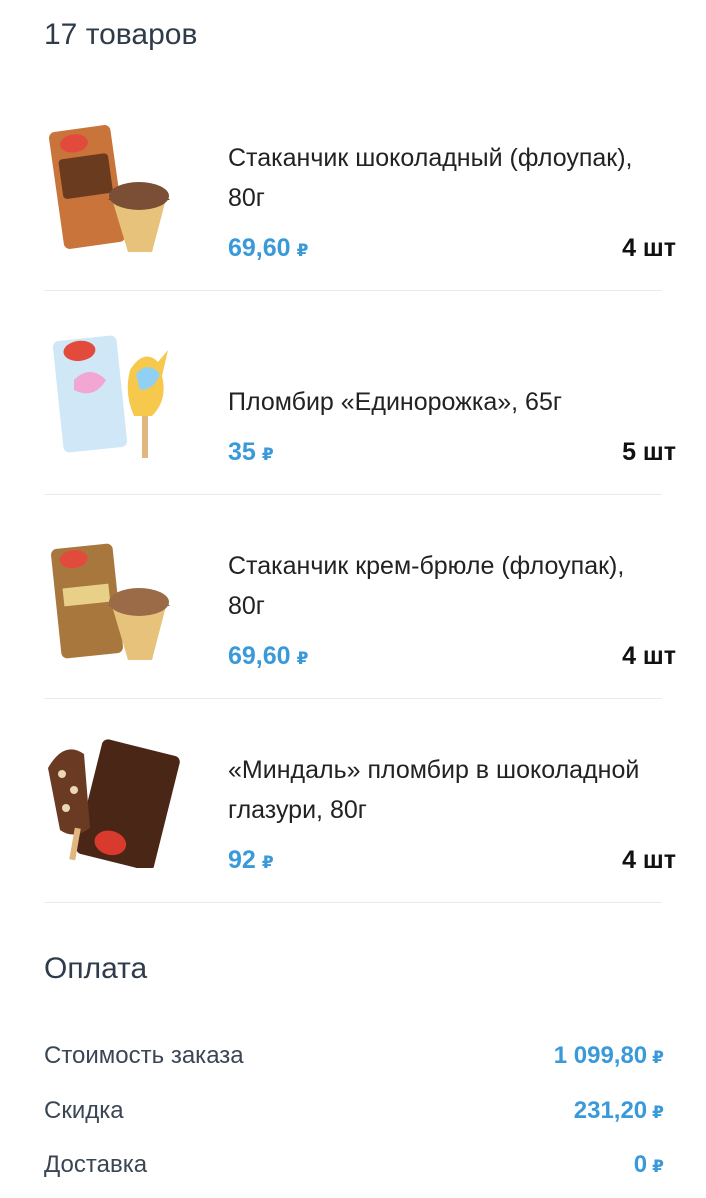 This screenshot has height=1198, width=706. What do you see at coordinates (354, 1058) in the screenshot?
I see `order-cost-row: Стоимость заказа 1 099,80 ₽` at bounding box center [354, 1058].